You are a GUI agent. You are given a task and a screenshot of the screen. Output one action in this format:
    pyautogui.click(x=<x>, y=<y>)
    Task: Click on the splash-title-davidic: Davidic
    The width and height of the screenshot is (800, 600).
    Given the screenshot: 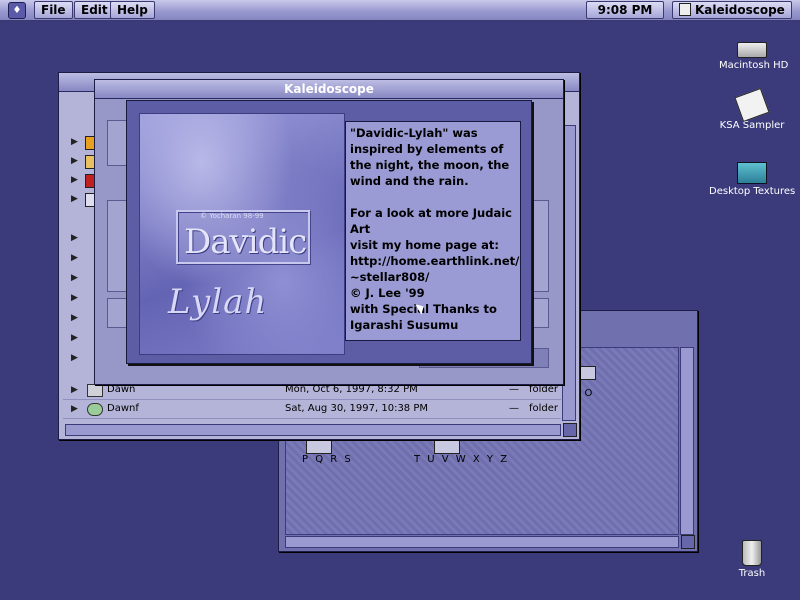 What is the action you would take?
    pyautogui.click(x=245, y=242)
    